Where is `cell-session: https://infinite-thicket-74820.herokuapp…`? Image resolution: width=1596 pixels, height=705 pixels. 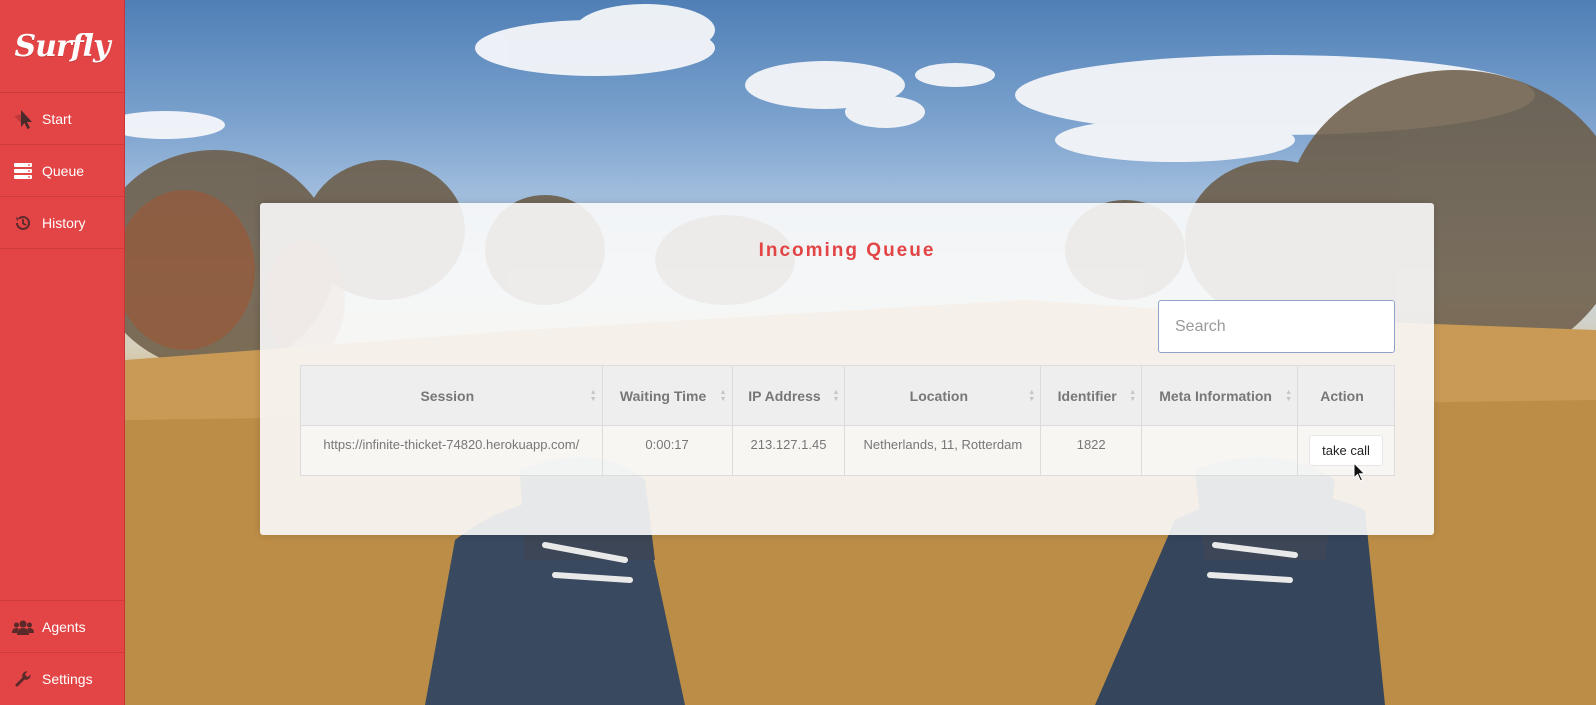 cell-session: https://infinite-thicket-74820.herokuapp… is located at coordinates (451, 450).